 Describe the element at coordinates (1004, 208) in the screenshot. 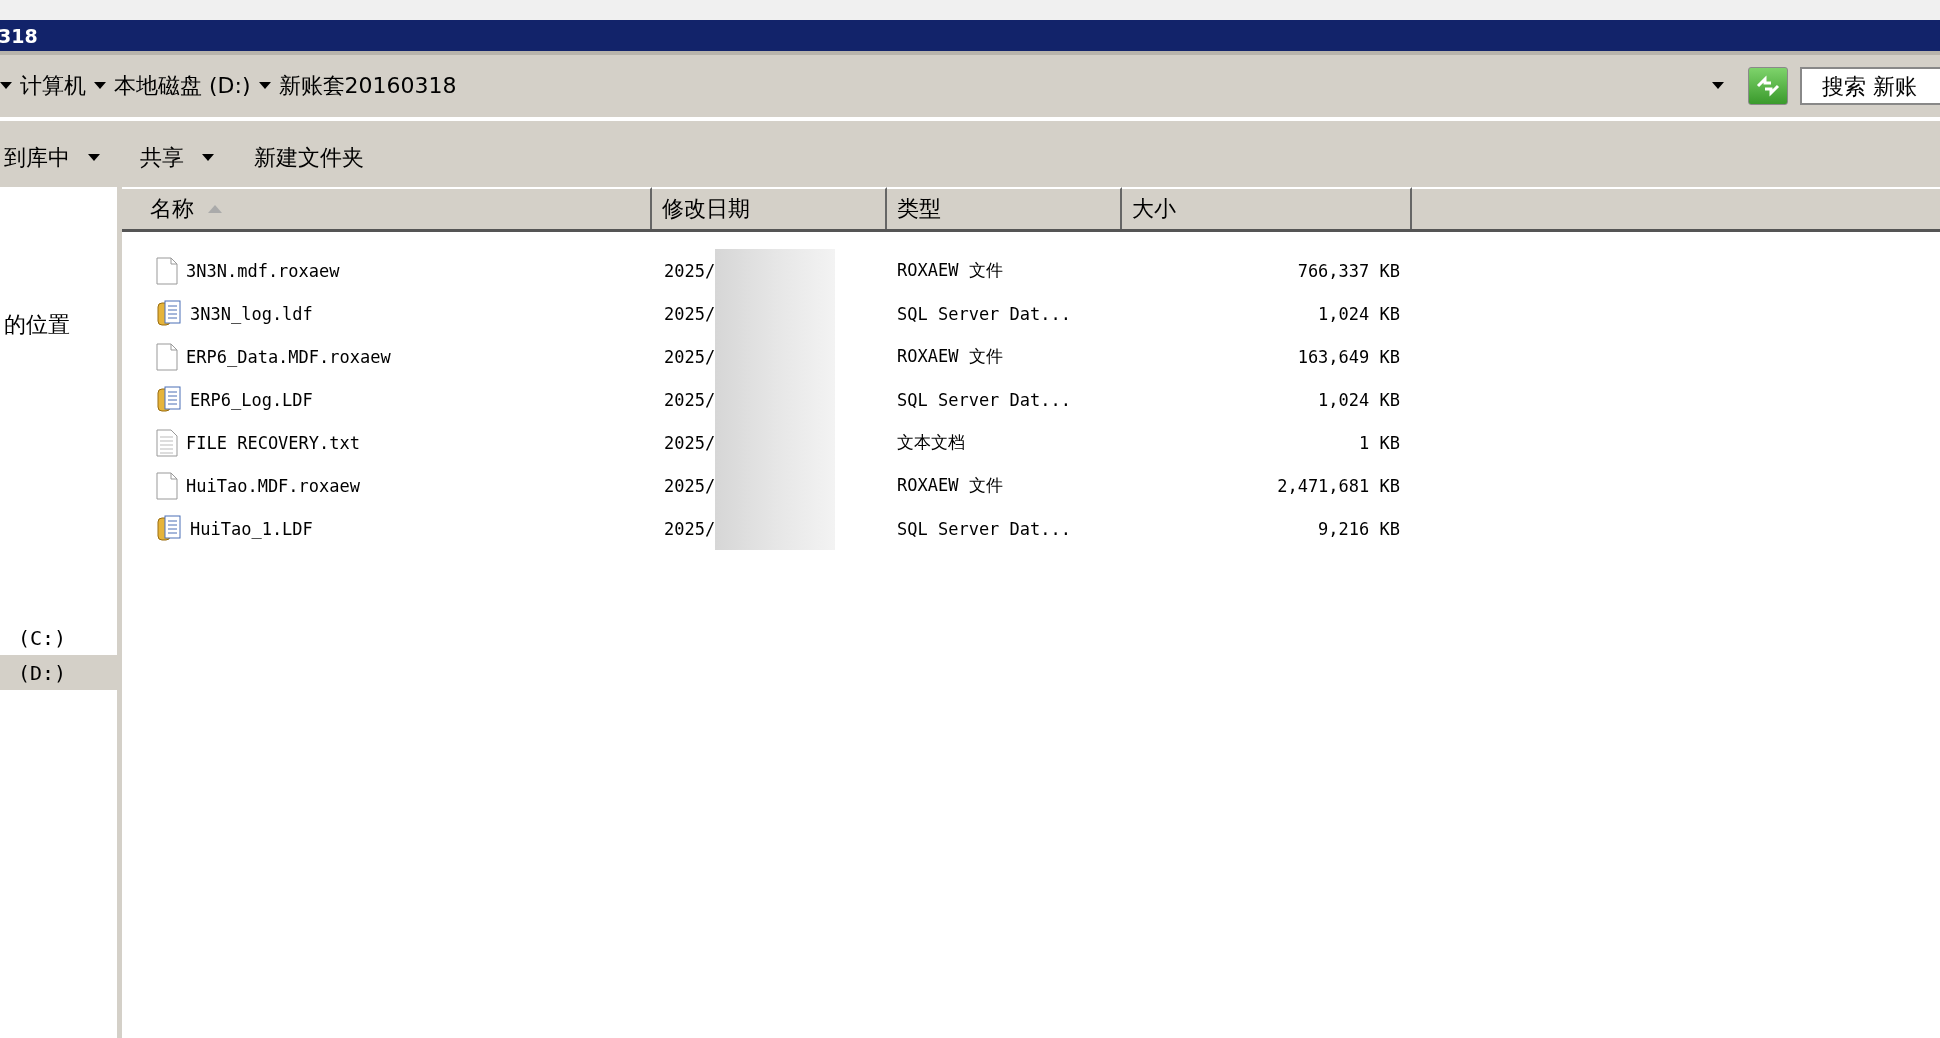

I see `column-header: 类型` at that location.